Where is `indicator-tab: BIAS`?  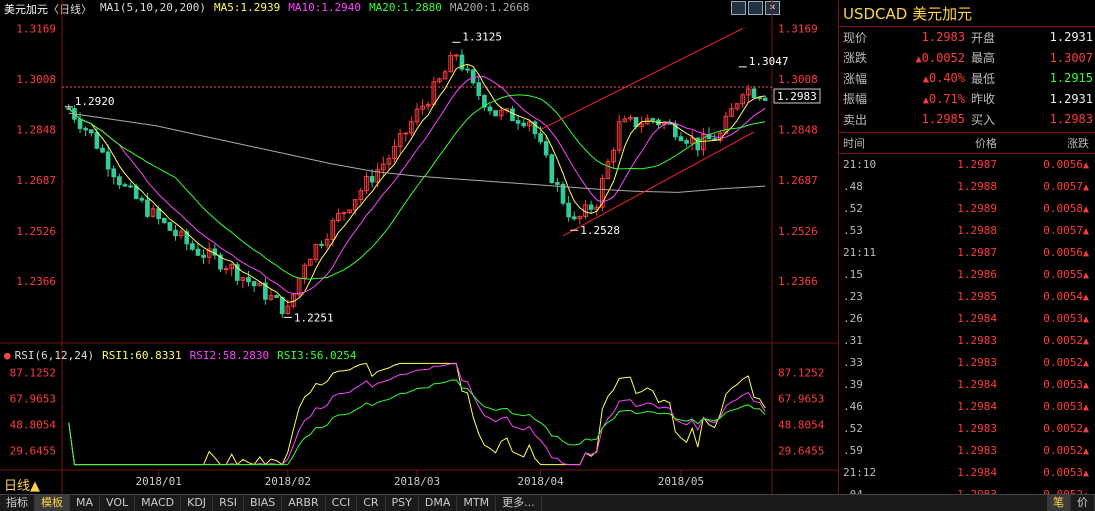 indicator-tab: BIAS is located at coordinates (263, 503).